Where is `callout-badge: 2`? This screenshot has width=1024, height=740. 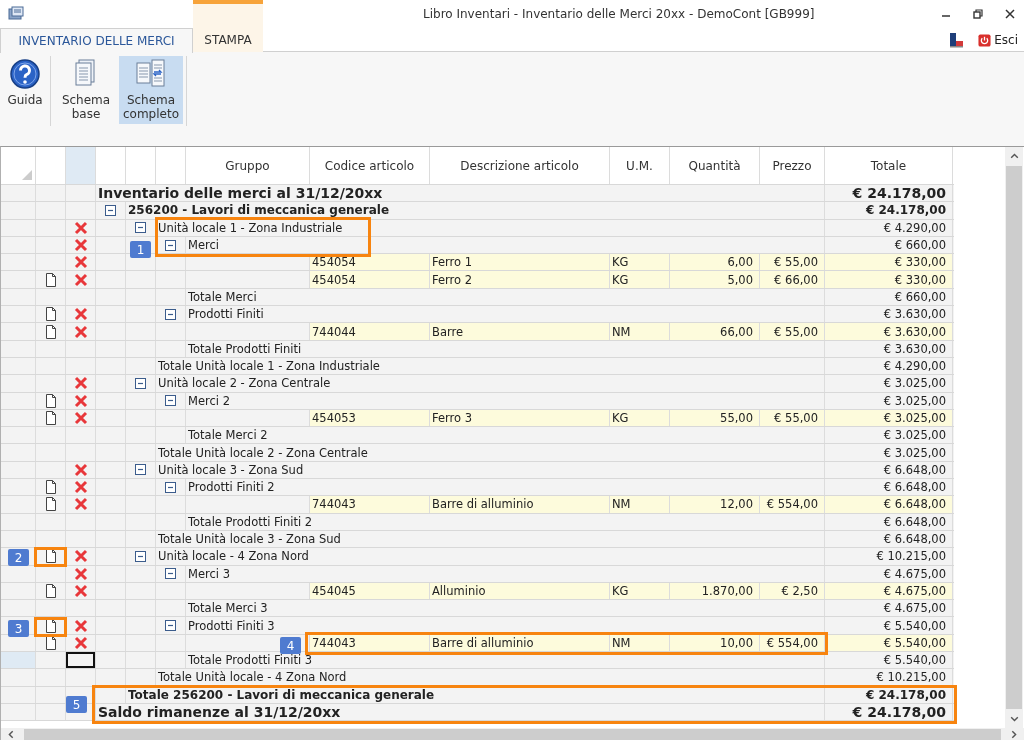 callout-badge: 2 is located at coordinates (18, 557).